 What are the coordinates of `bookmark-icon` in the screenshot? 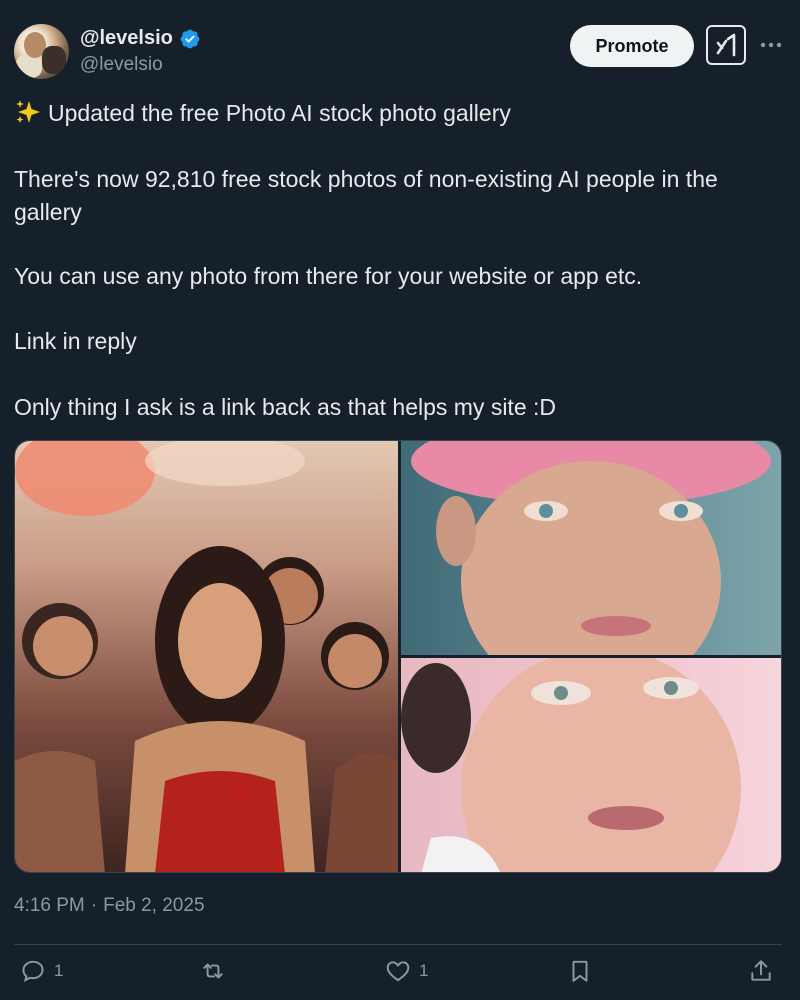 It's located at (580, 971).